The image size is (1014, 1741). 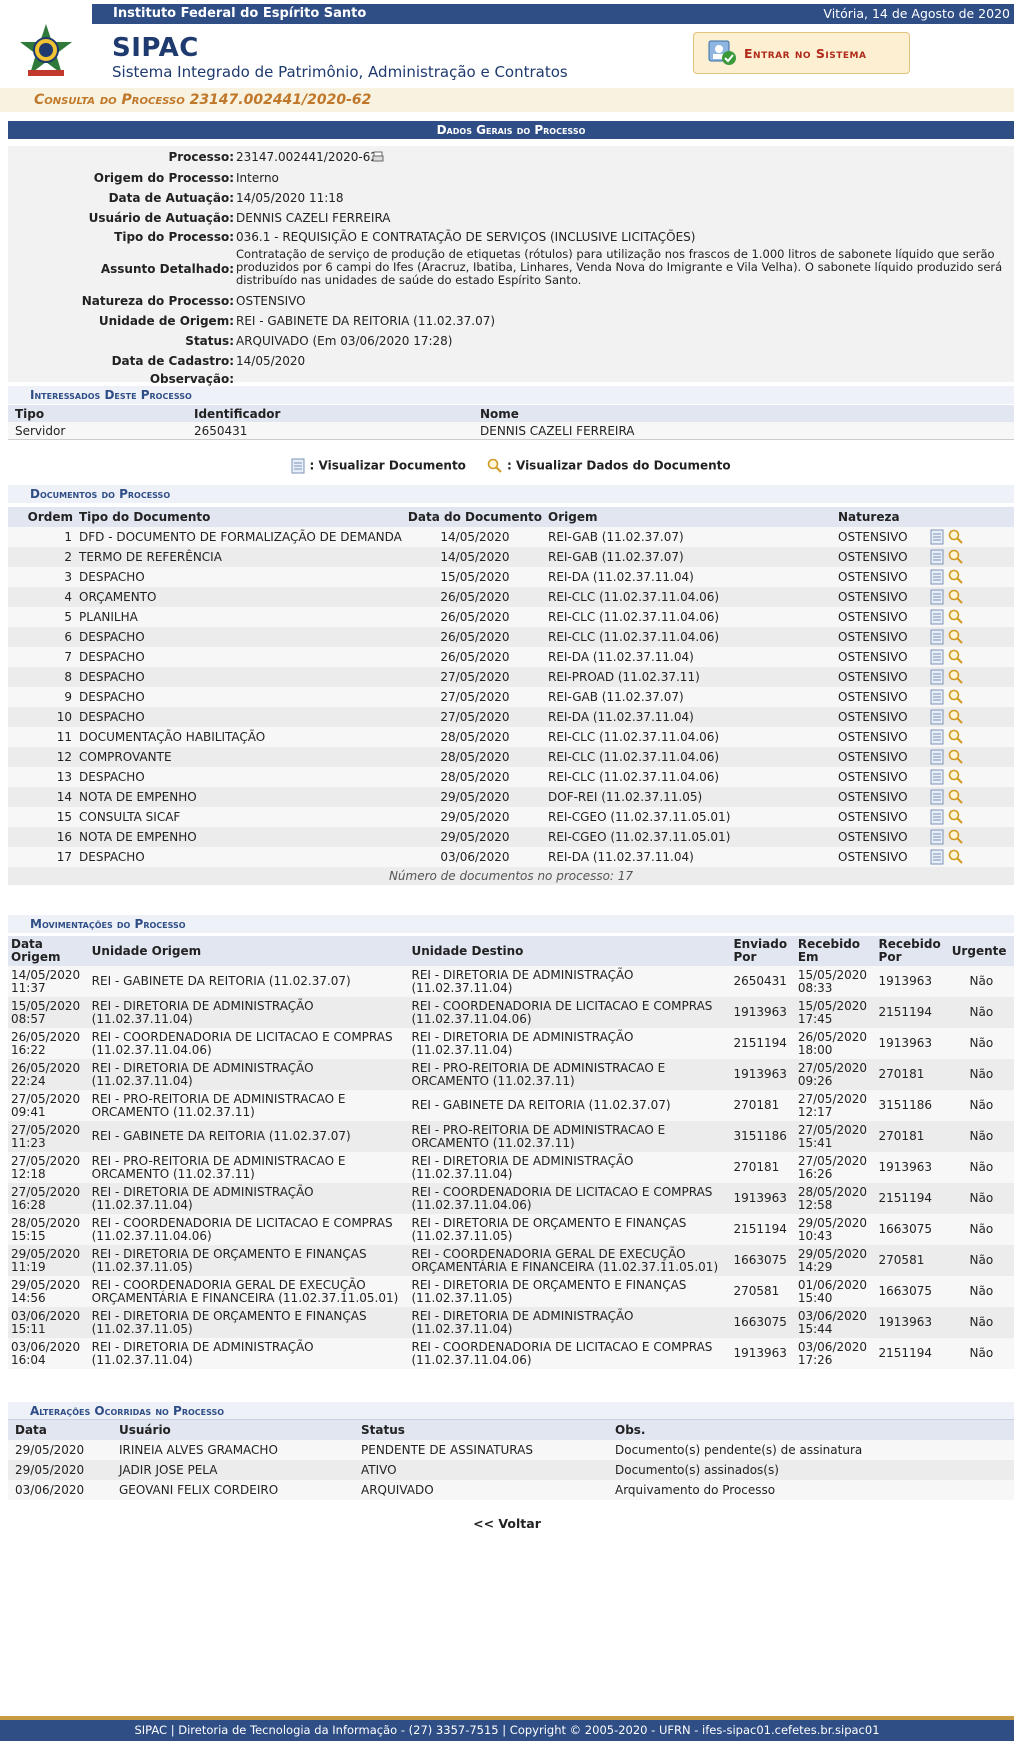 What do you see at coordinates (447, 1450) in the screenshot?
I see `table-cell: PENDENTE DE ASSINATURAS` at bounding box center [447, 1450].